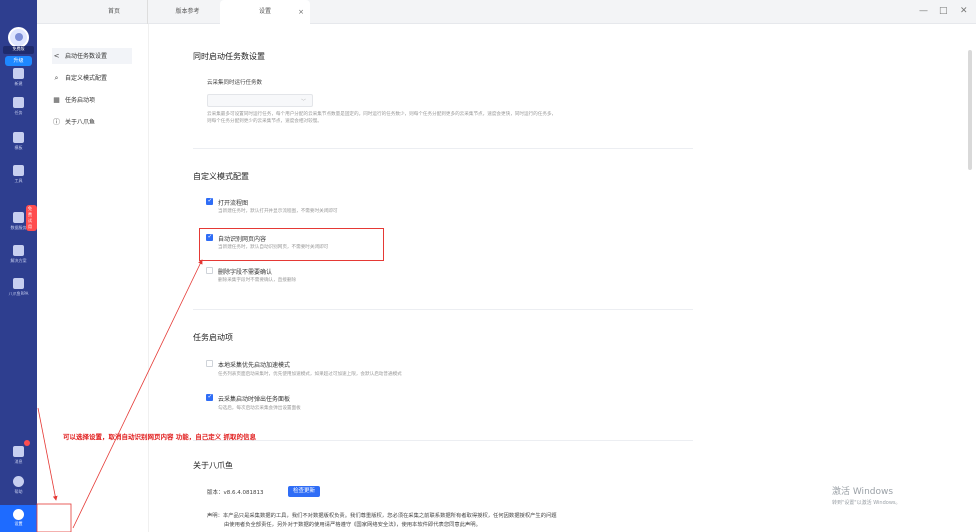 This screenshot has height=532, width=976. Describe the element at coordinates (137, 394) in the screenshot. I see `arrow-to-option` at that location.